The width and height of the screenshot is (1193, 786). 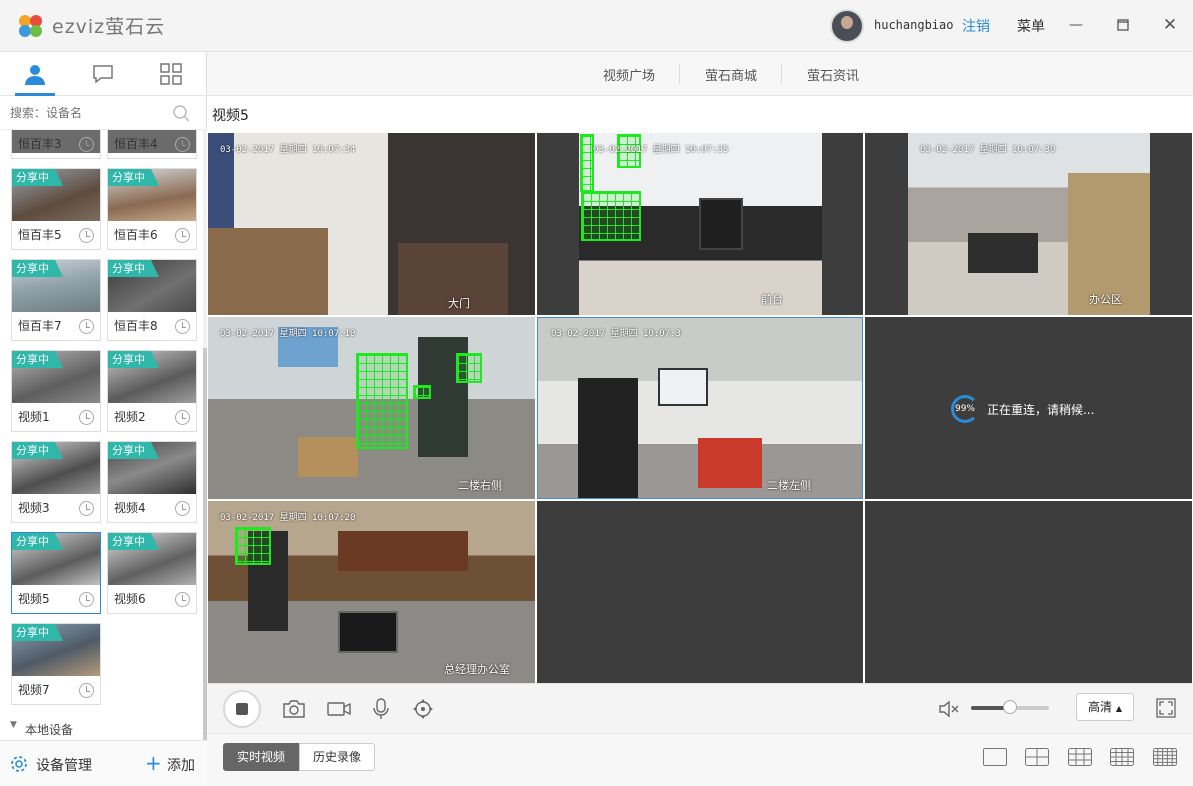 What do you see at coordinates (976, 26) in the screenshot?
I see `logout-link: 注销` at bounding box center [976, 26].